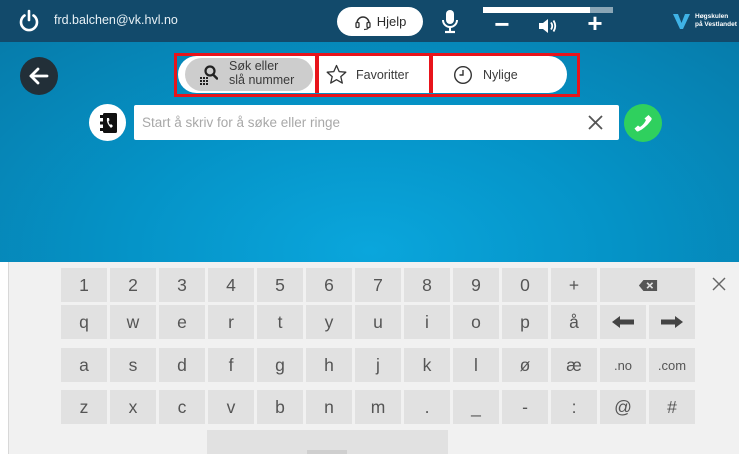  I want to click on key: s, so click(133, 365).